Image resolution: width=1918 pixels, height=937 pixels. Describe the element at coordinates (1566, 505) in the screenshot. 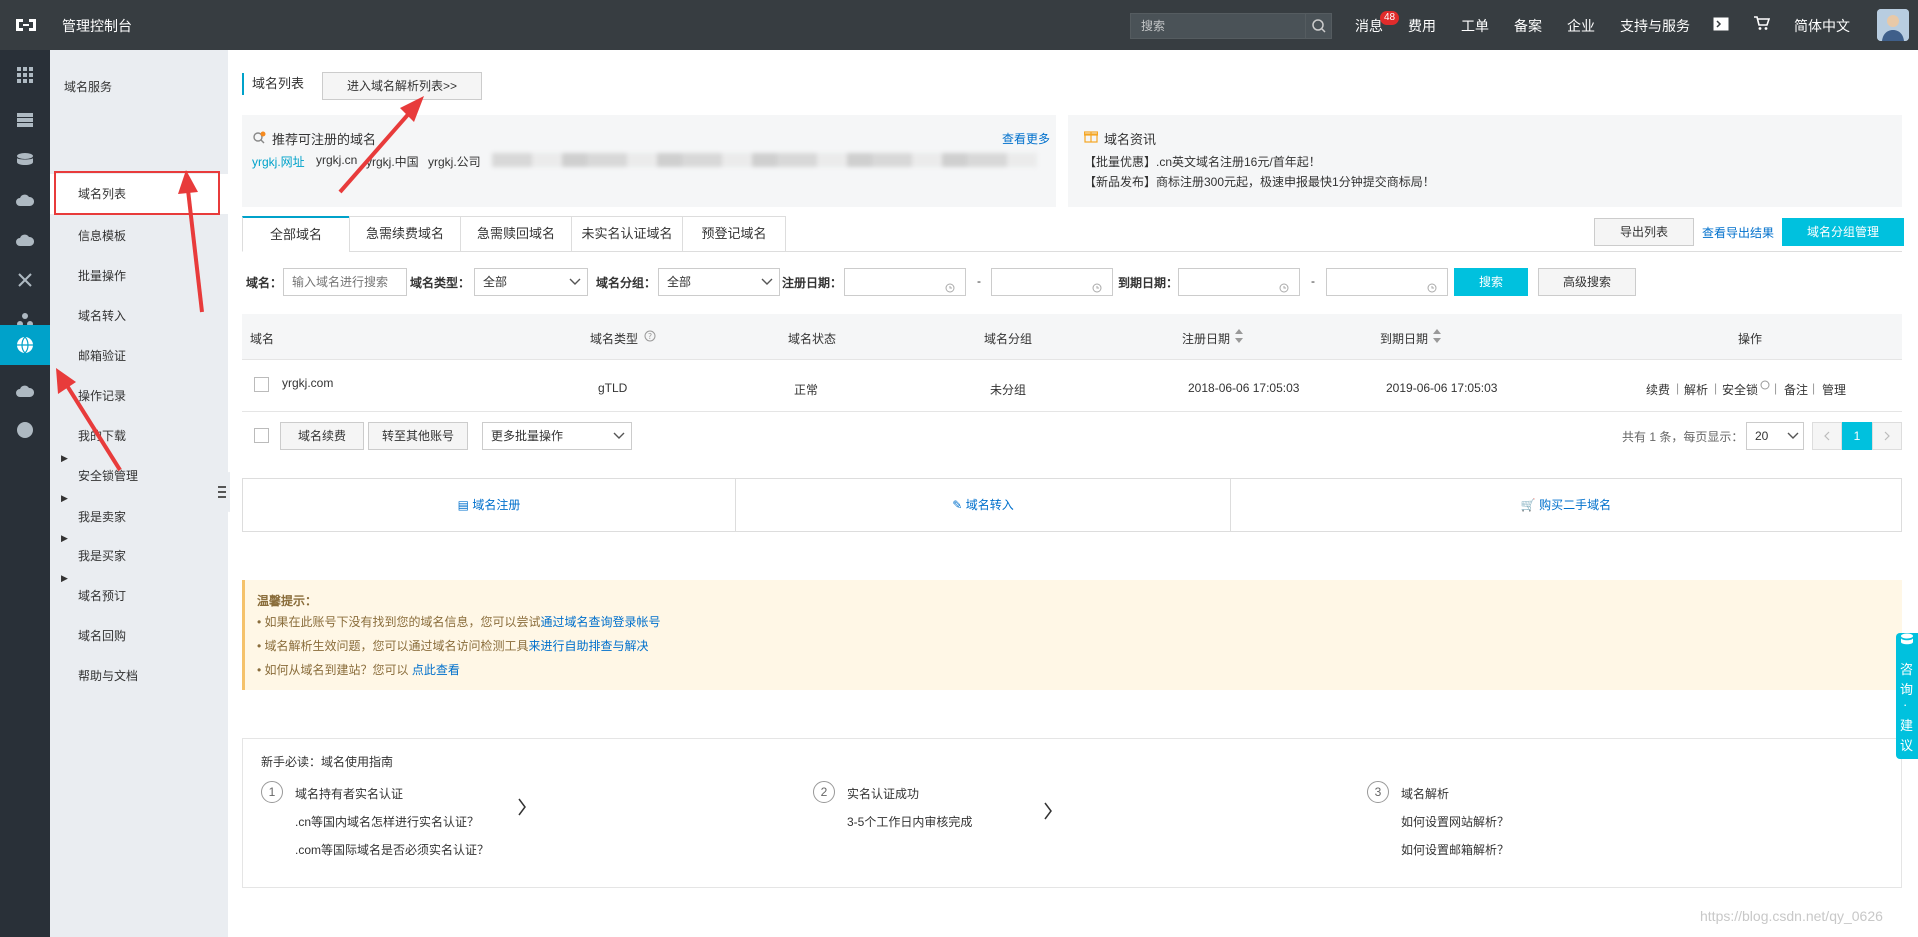

I see `quick-buy-used: 🛒 购买二手域名` at that location.